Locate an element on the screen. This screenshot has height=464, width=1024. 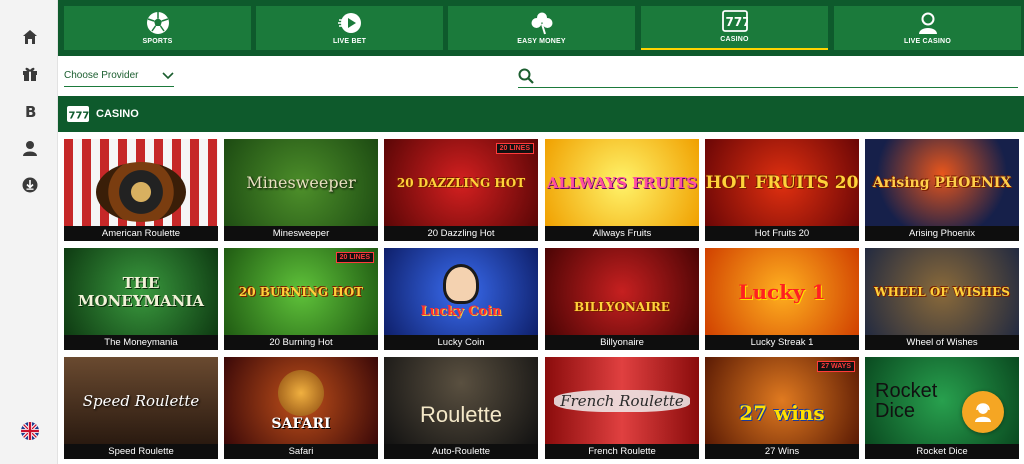
game-art-text: Rocket Dice is located at coordinates (906, 400).